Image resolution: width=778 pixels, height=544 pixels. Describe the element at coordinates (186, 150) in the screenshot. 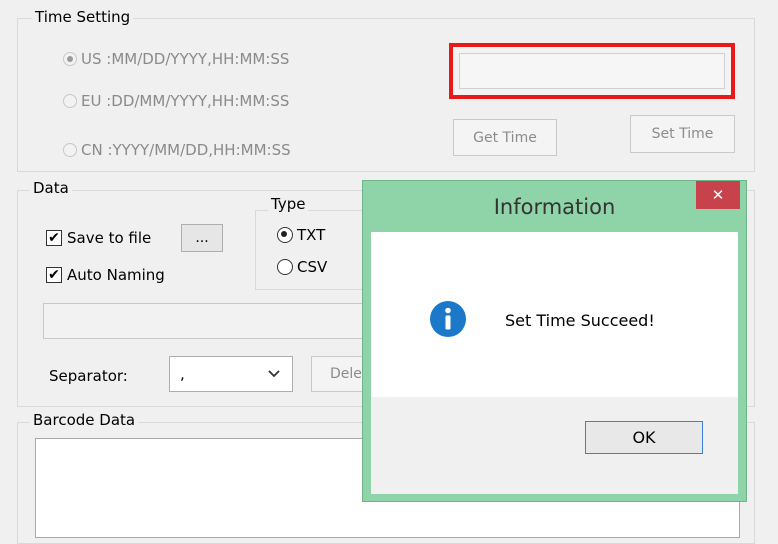

I see `radio-cn-label: CN :YYYY/MM/DD,HH:MM:SS` at that location.